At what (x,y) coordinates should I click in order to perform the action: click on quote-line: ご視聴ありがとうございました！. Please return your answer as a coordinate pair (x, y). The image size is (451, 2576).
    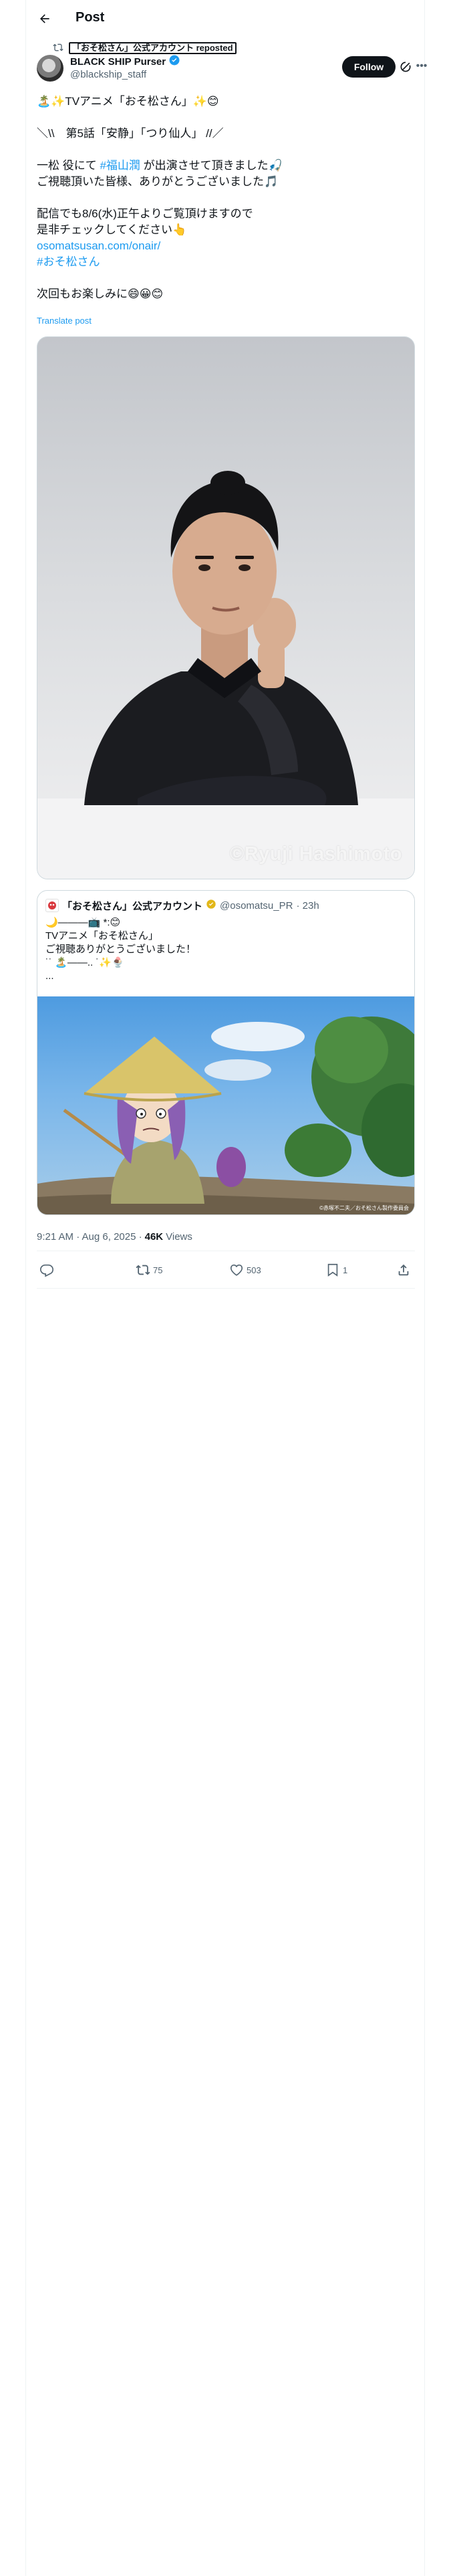
    Looking at the image, I should click on (120, 950).